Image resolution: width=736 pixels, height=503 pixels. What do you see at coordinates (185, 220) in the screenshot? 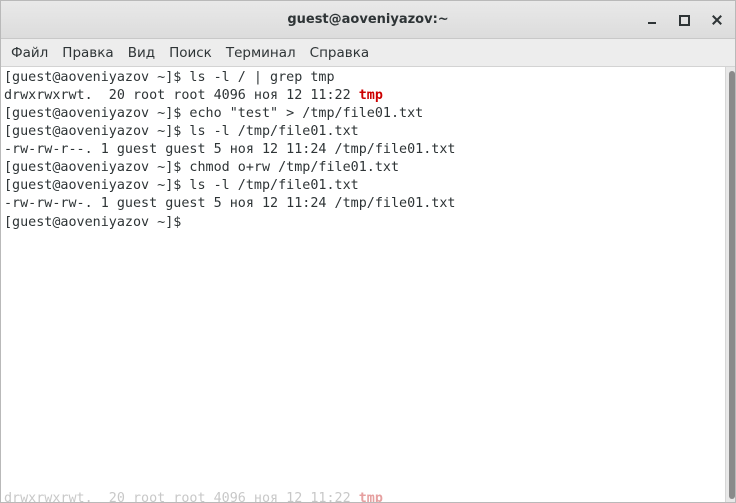
I see `text-cursor` at bounding box center [185, 220].